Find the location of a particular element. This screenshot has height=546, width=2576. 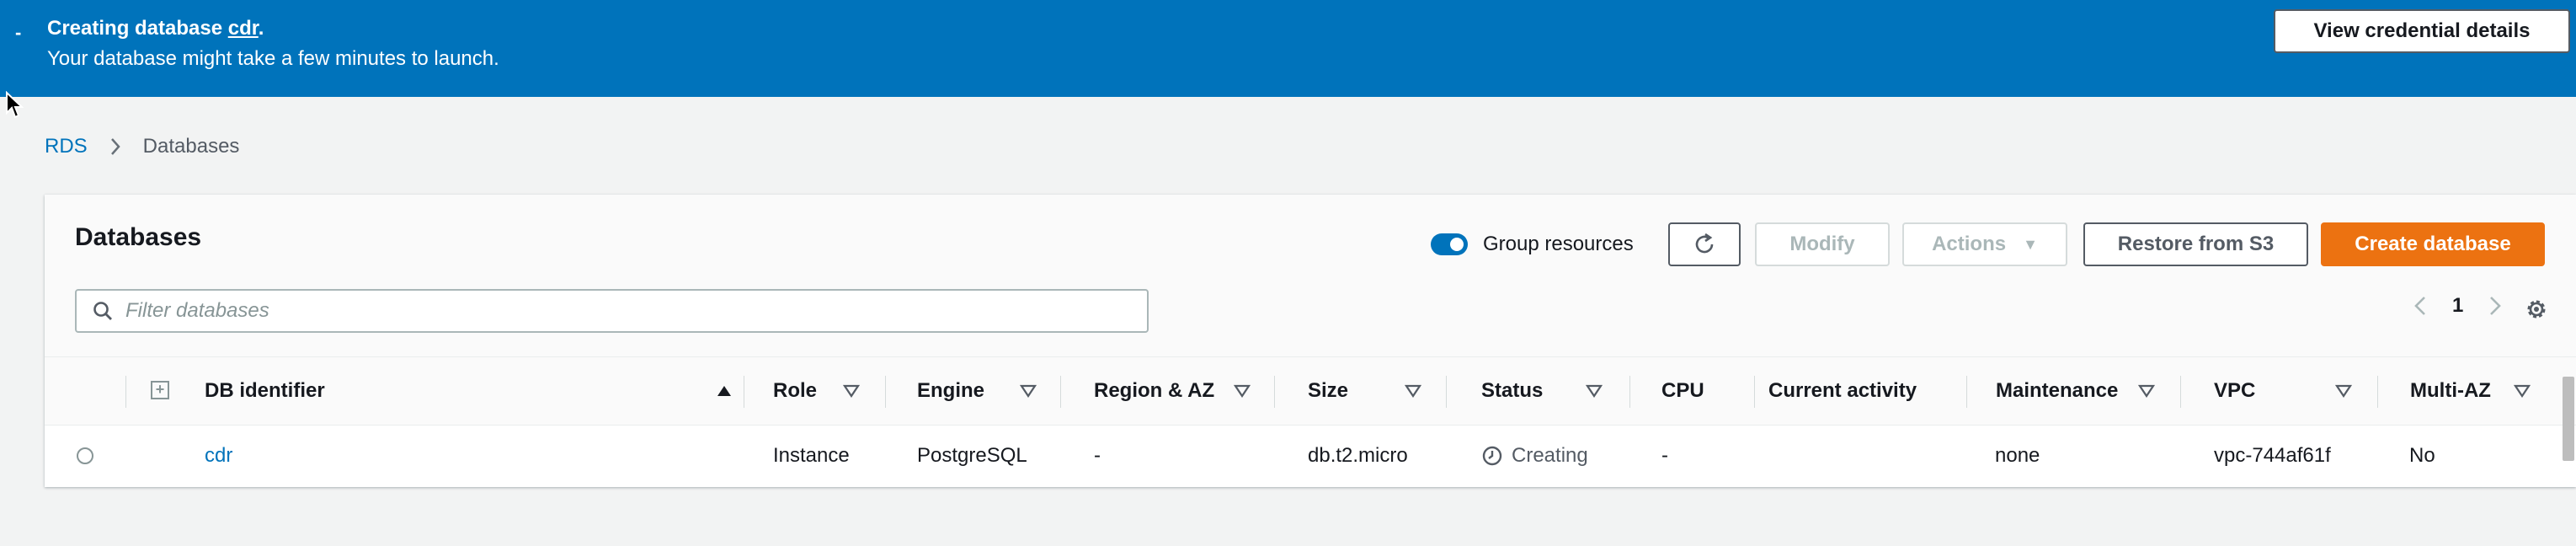

breadcrumb-current: Databases is located at coordinates (191, 146).